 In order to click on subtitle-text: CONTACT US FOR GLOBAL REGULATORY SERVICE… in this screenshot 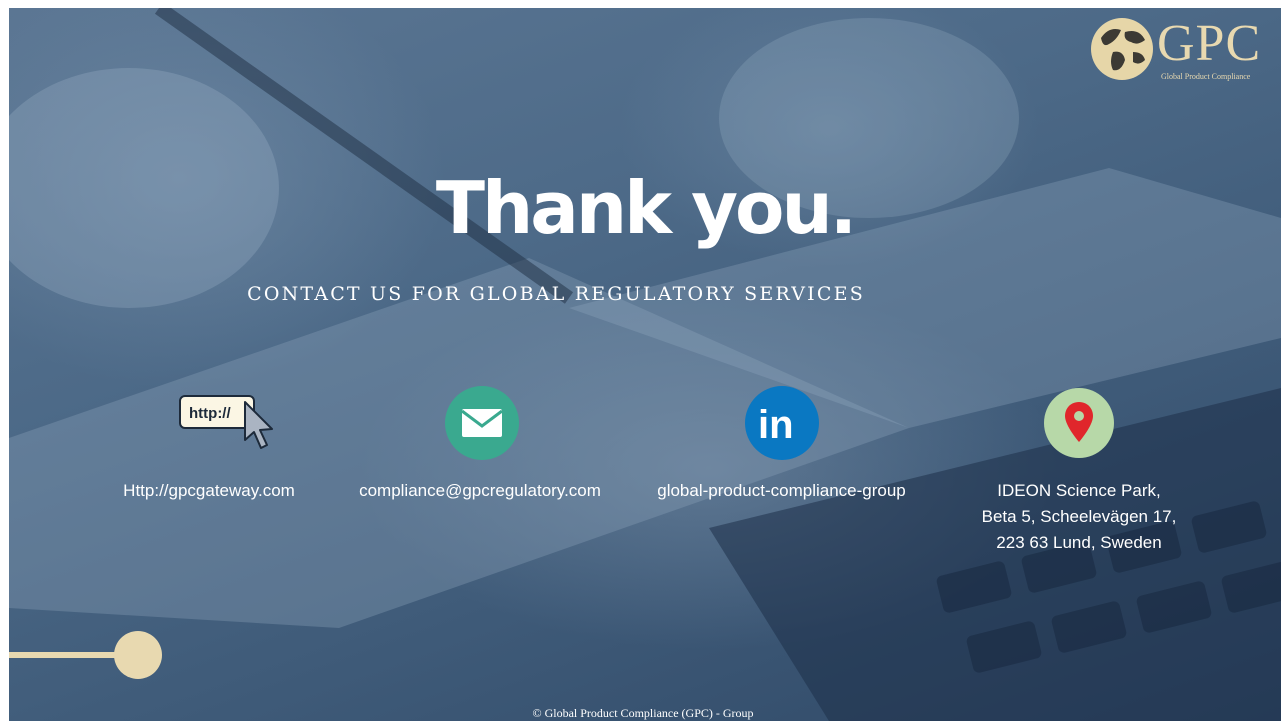, I will do `click(556, 294)`.